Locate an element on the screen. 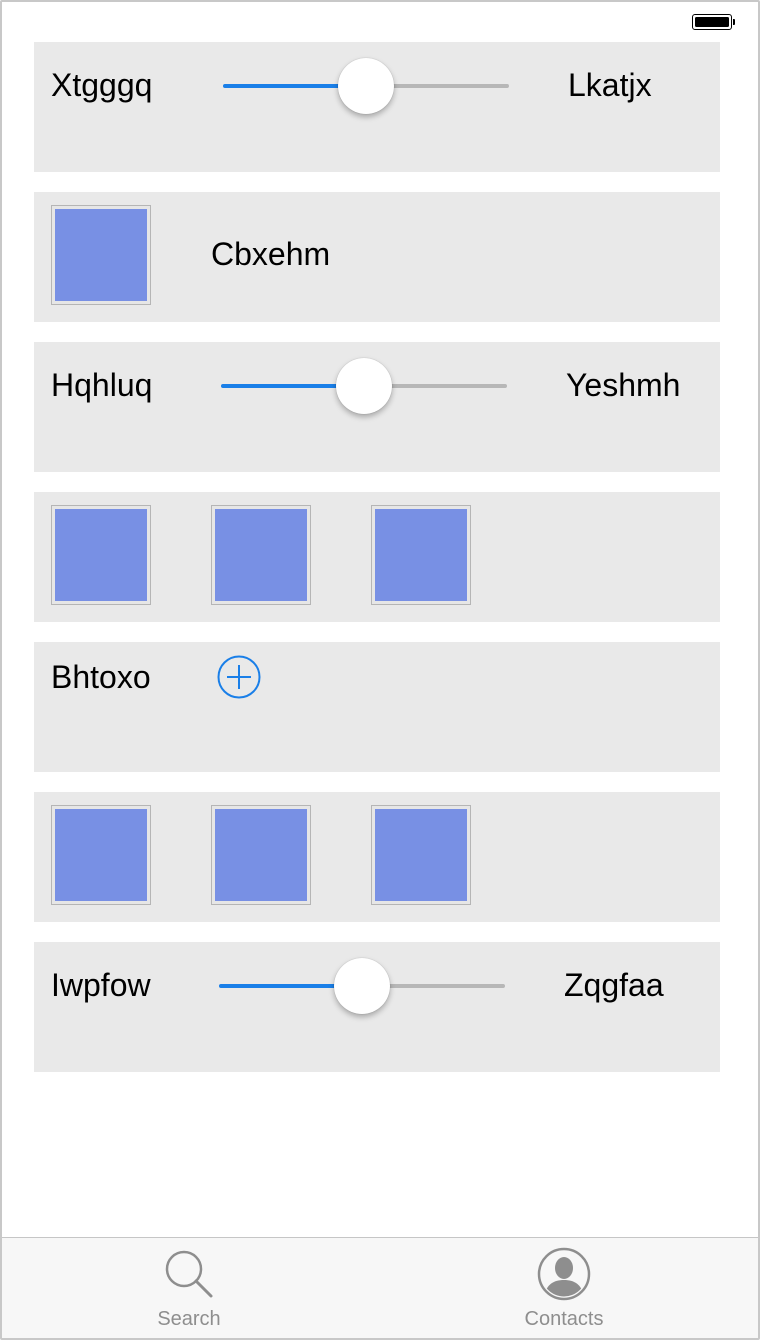 Image resolution: width=760 pixels, height=1340 pixels. slider-row: Iwpfow Zqgfaa is located at coordinates (377, 1007).